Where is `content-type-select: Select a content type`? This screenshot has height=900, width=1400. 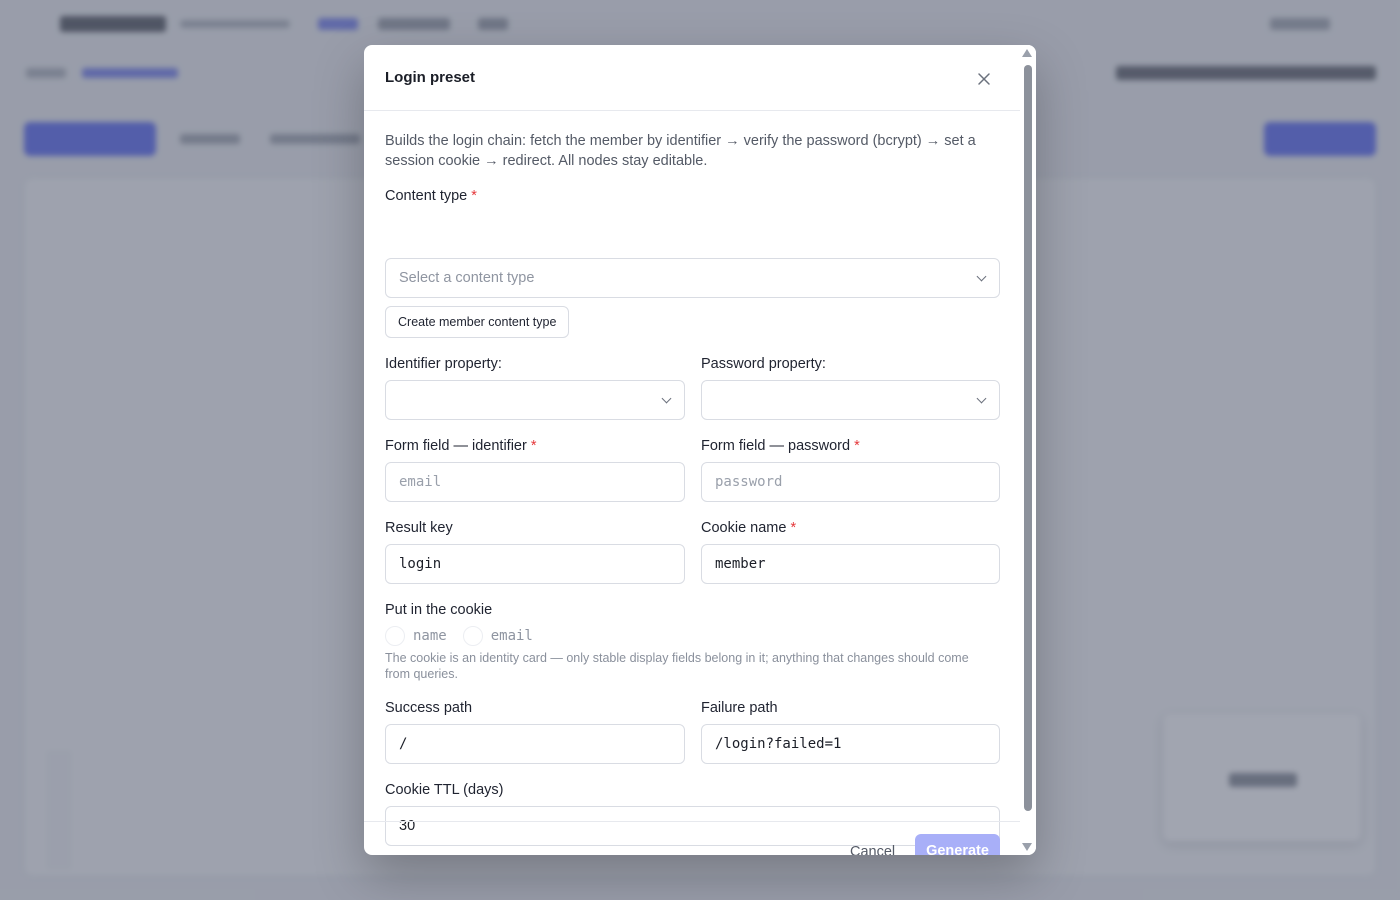 content-type-select: Select a content type is located at coordinates (692, 278).